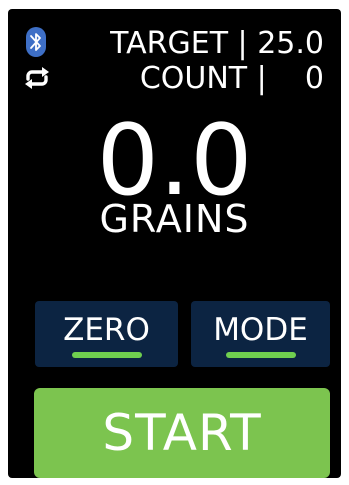 This screenshot has width=349, height=485. What do you see at coordinates (260, 355) in the screenshot?
I see `mode-indicator-bar` at bounding box center [260, 355].